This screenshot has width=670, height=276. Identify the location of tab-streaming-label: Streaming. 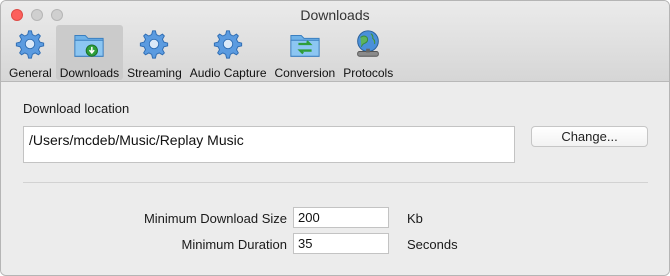
(154, 73).